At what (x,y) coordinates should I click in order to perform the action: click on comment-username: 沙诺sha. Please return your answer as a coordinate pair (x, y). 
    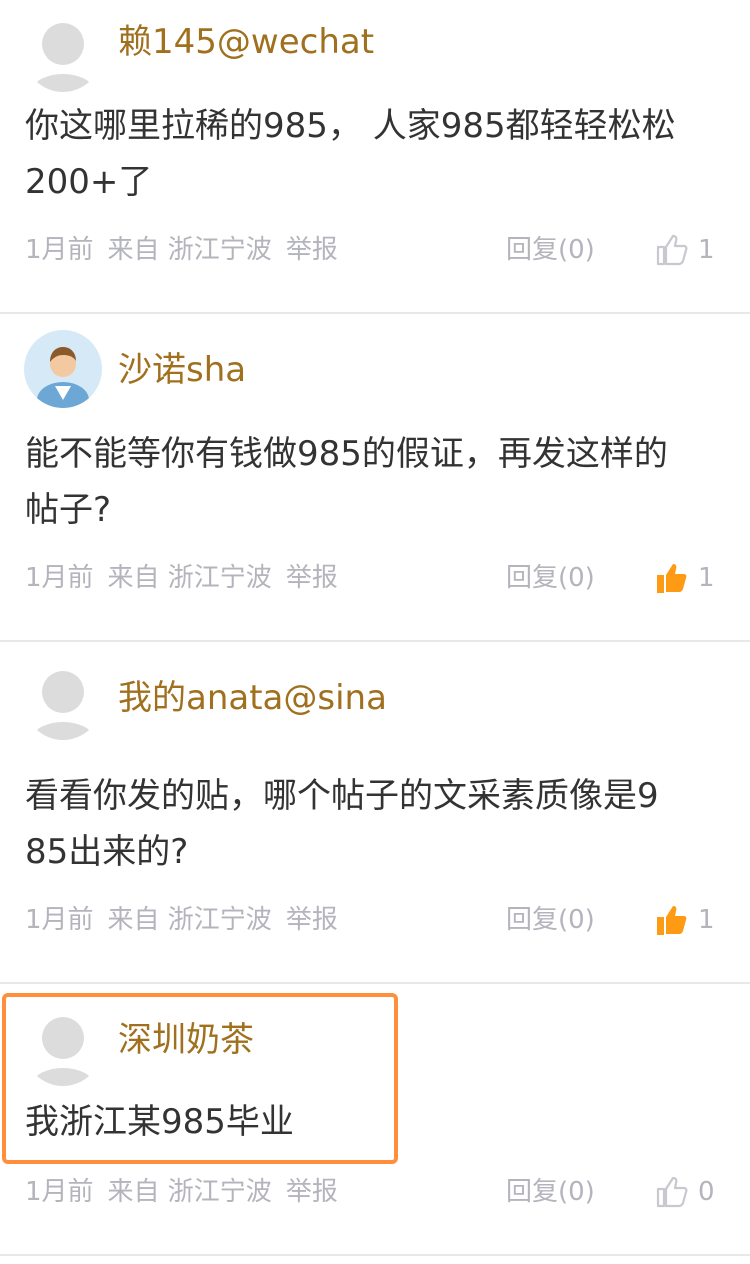
    Looking at the image, I should click on (182, 370).